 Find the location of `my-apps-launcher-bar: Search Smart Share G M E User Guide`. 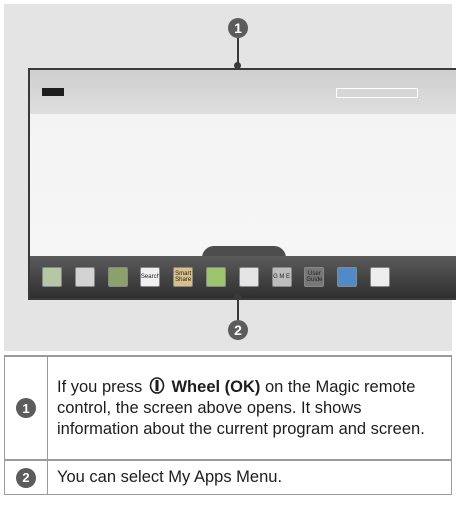

my-apps-launcher-bar: Search Smart Share G M E User Guide is located at coordinates (243, 277).